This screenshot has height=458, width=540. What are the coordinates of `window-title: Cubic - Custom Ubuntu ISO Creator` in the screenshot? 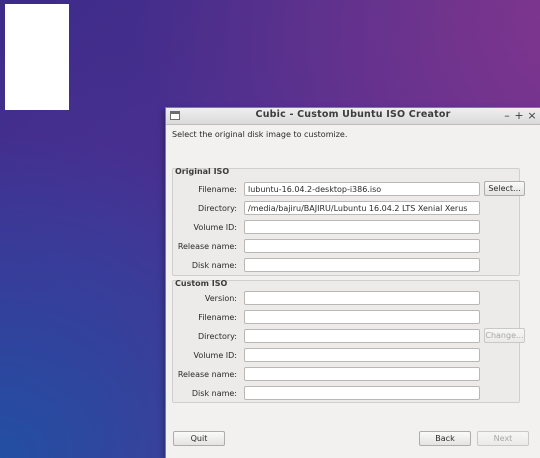 It's located at (353, 114).